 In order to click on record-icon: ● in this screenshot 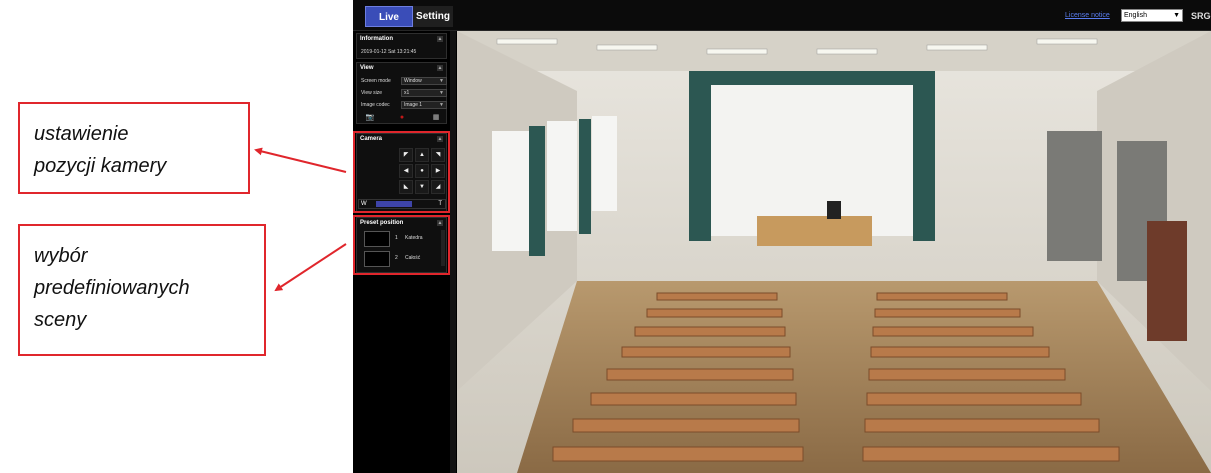, I will do `click(402, 117)`.